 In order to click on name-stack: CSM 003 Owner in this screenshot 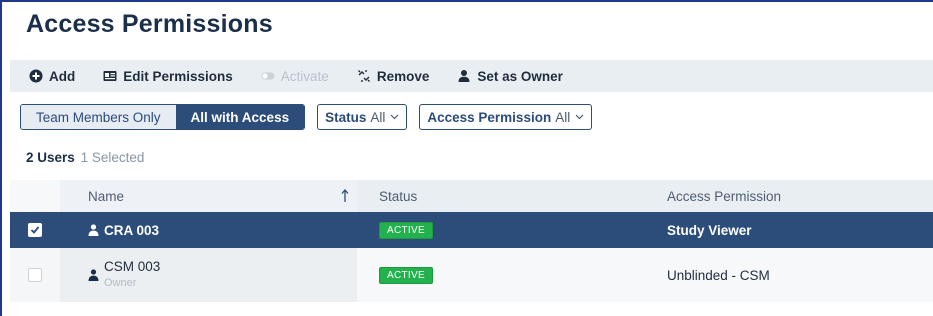, I will do `click(132, 275)`.